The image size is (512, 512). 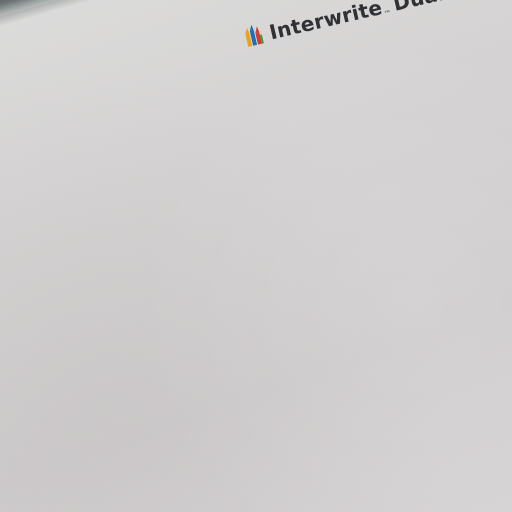 What do you see at coordinates (254, 35) in the screenshot?
I see `colored-pencils-icon` at bounding box center [254, 35].